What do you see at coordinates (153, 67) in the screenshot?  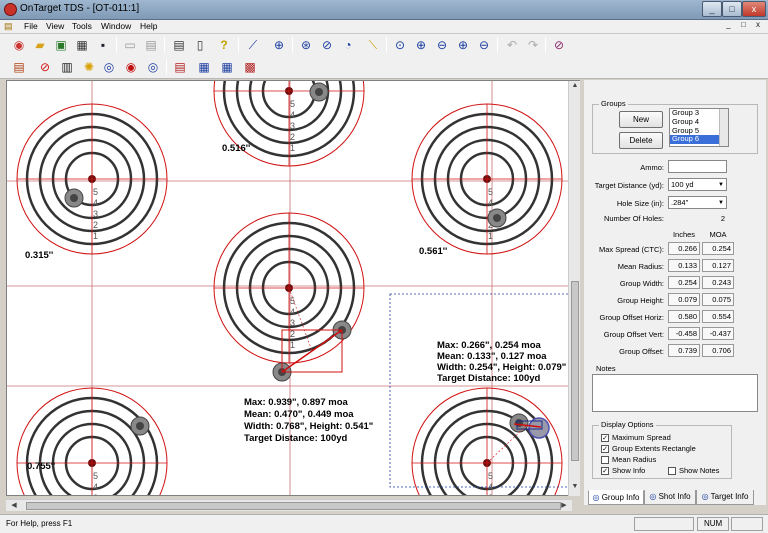 I see `sight-icon-3: ◎` at bounding box center [153, 67].